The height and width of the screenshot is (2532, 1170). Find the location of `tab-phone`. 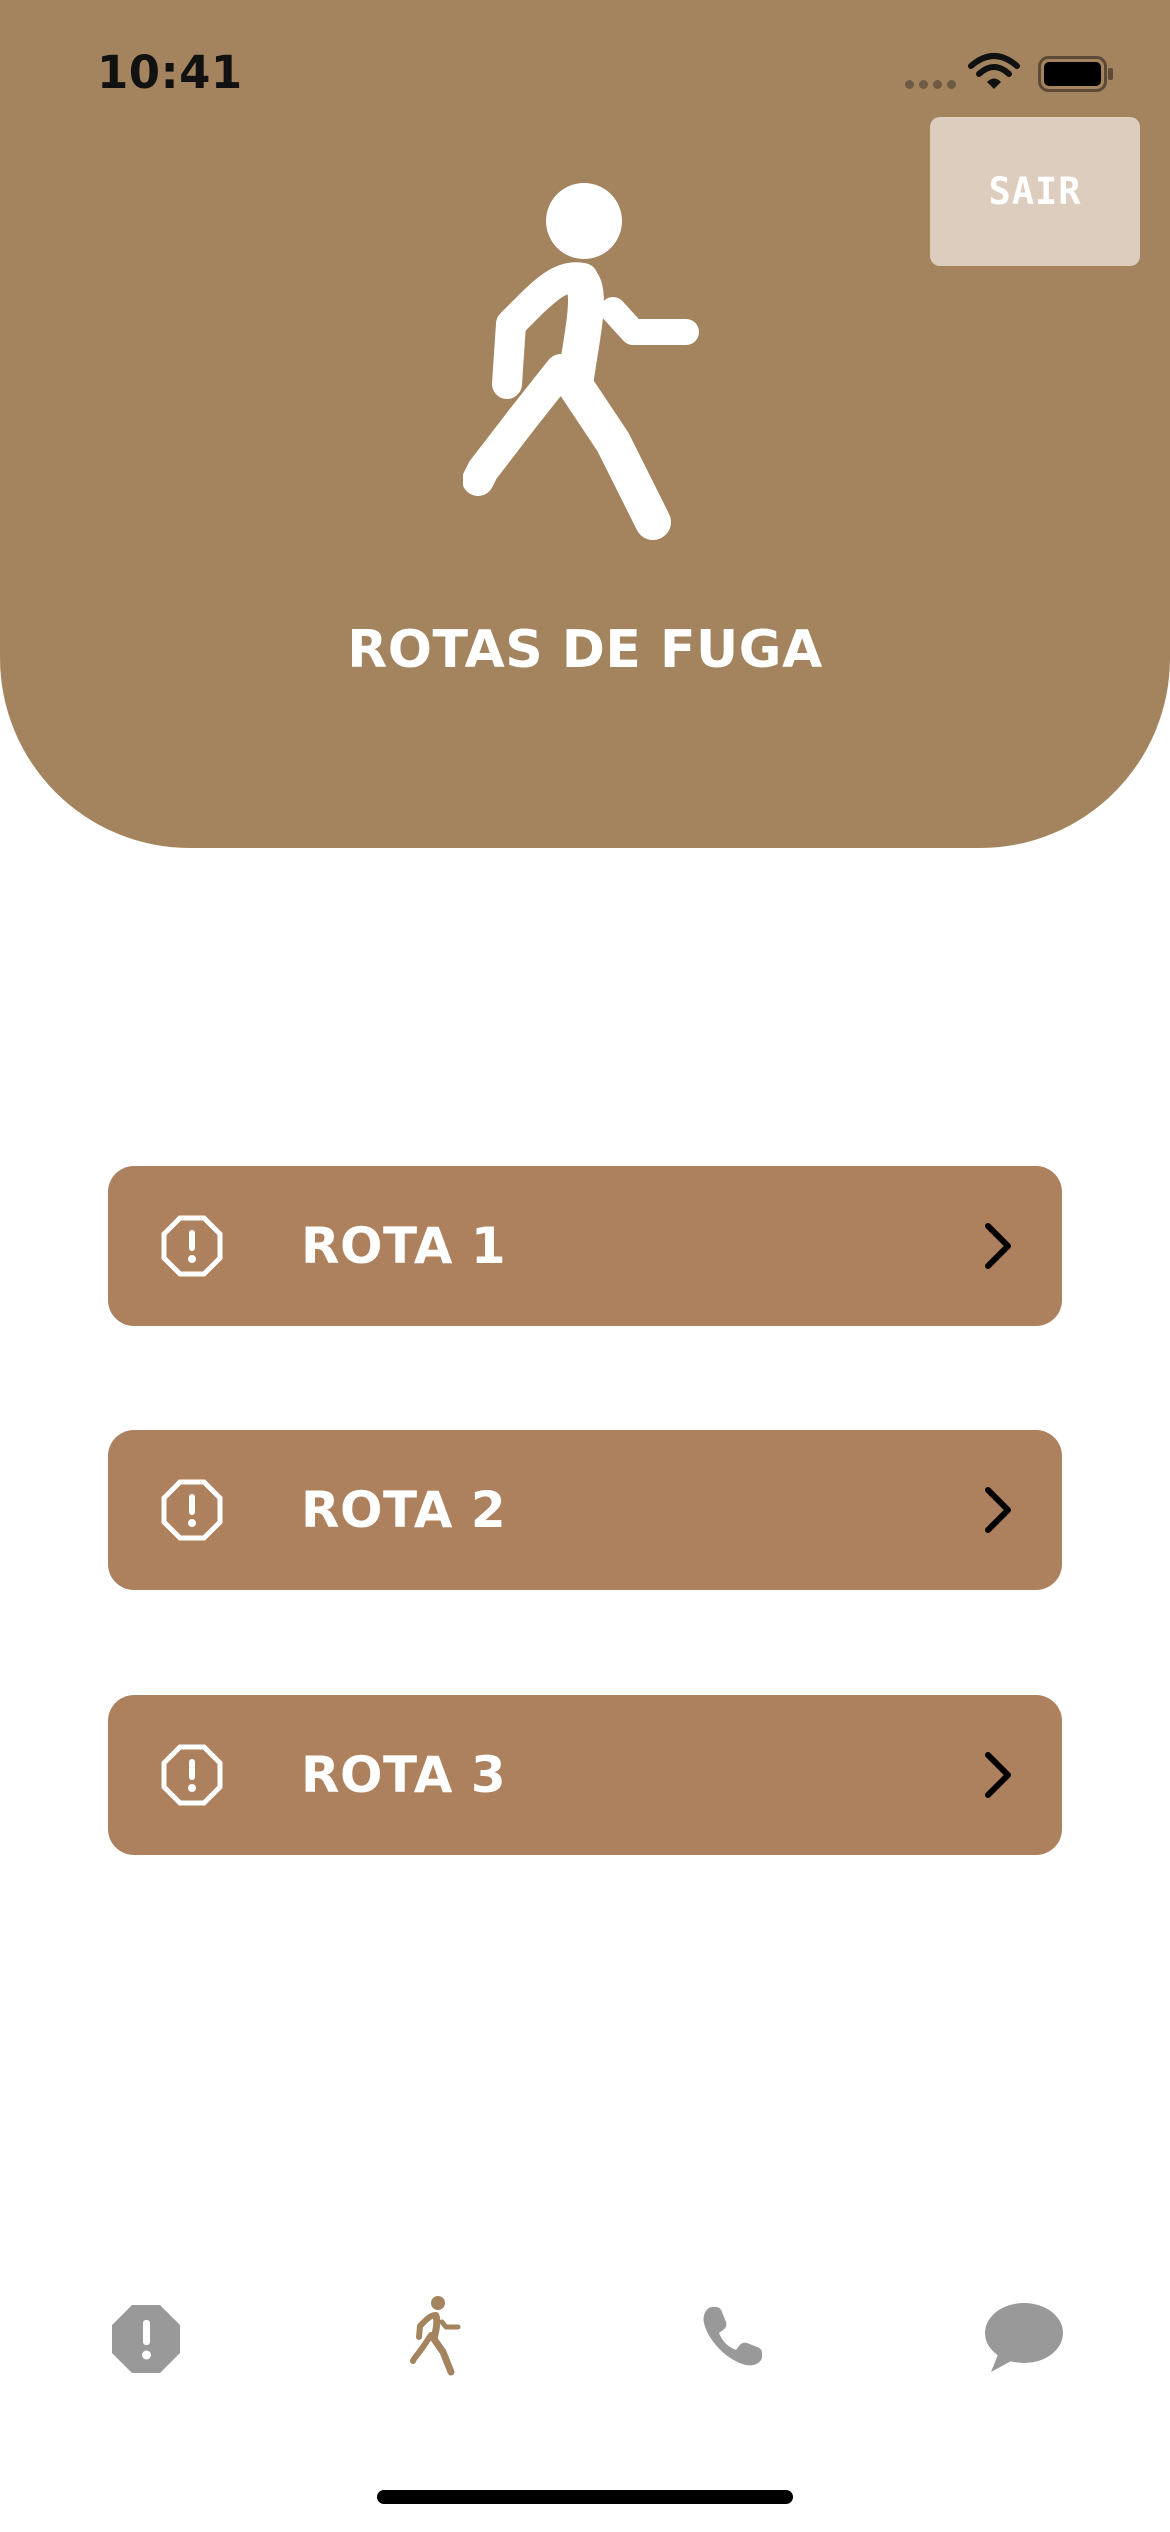

tab-phone is located at coordinates (732, 2337).